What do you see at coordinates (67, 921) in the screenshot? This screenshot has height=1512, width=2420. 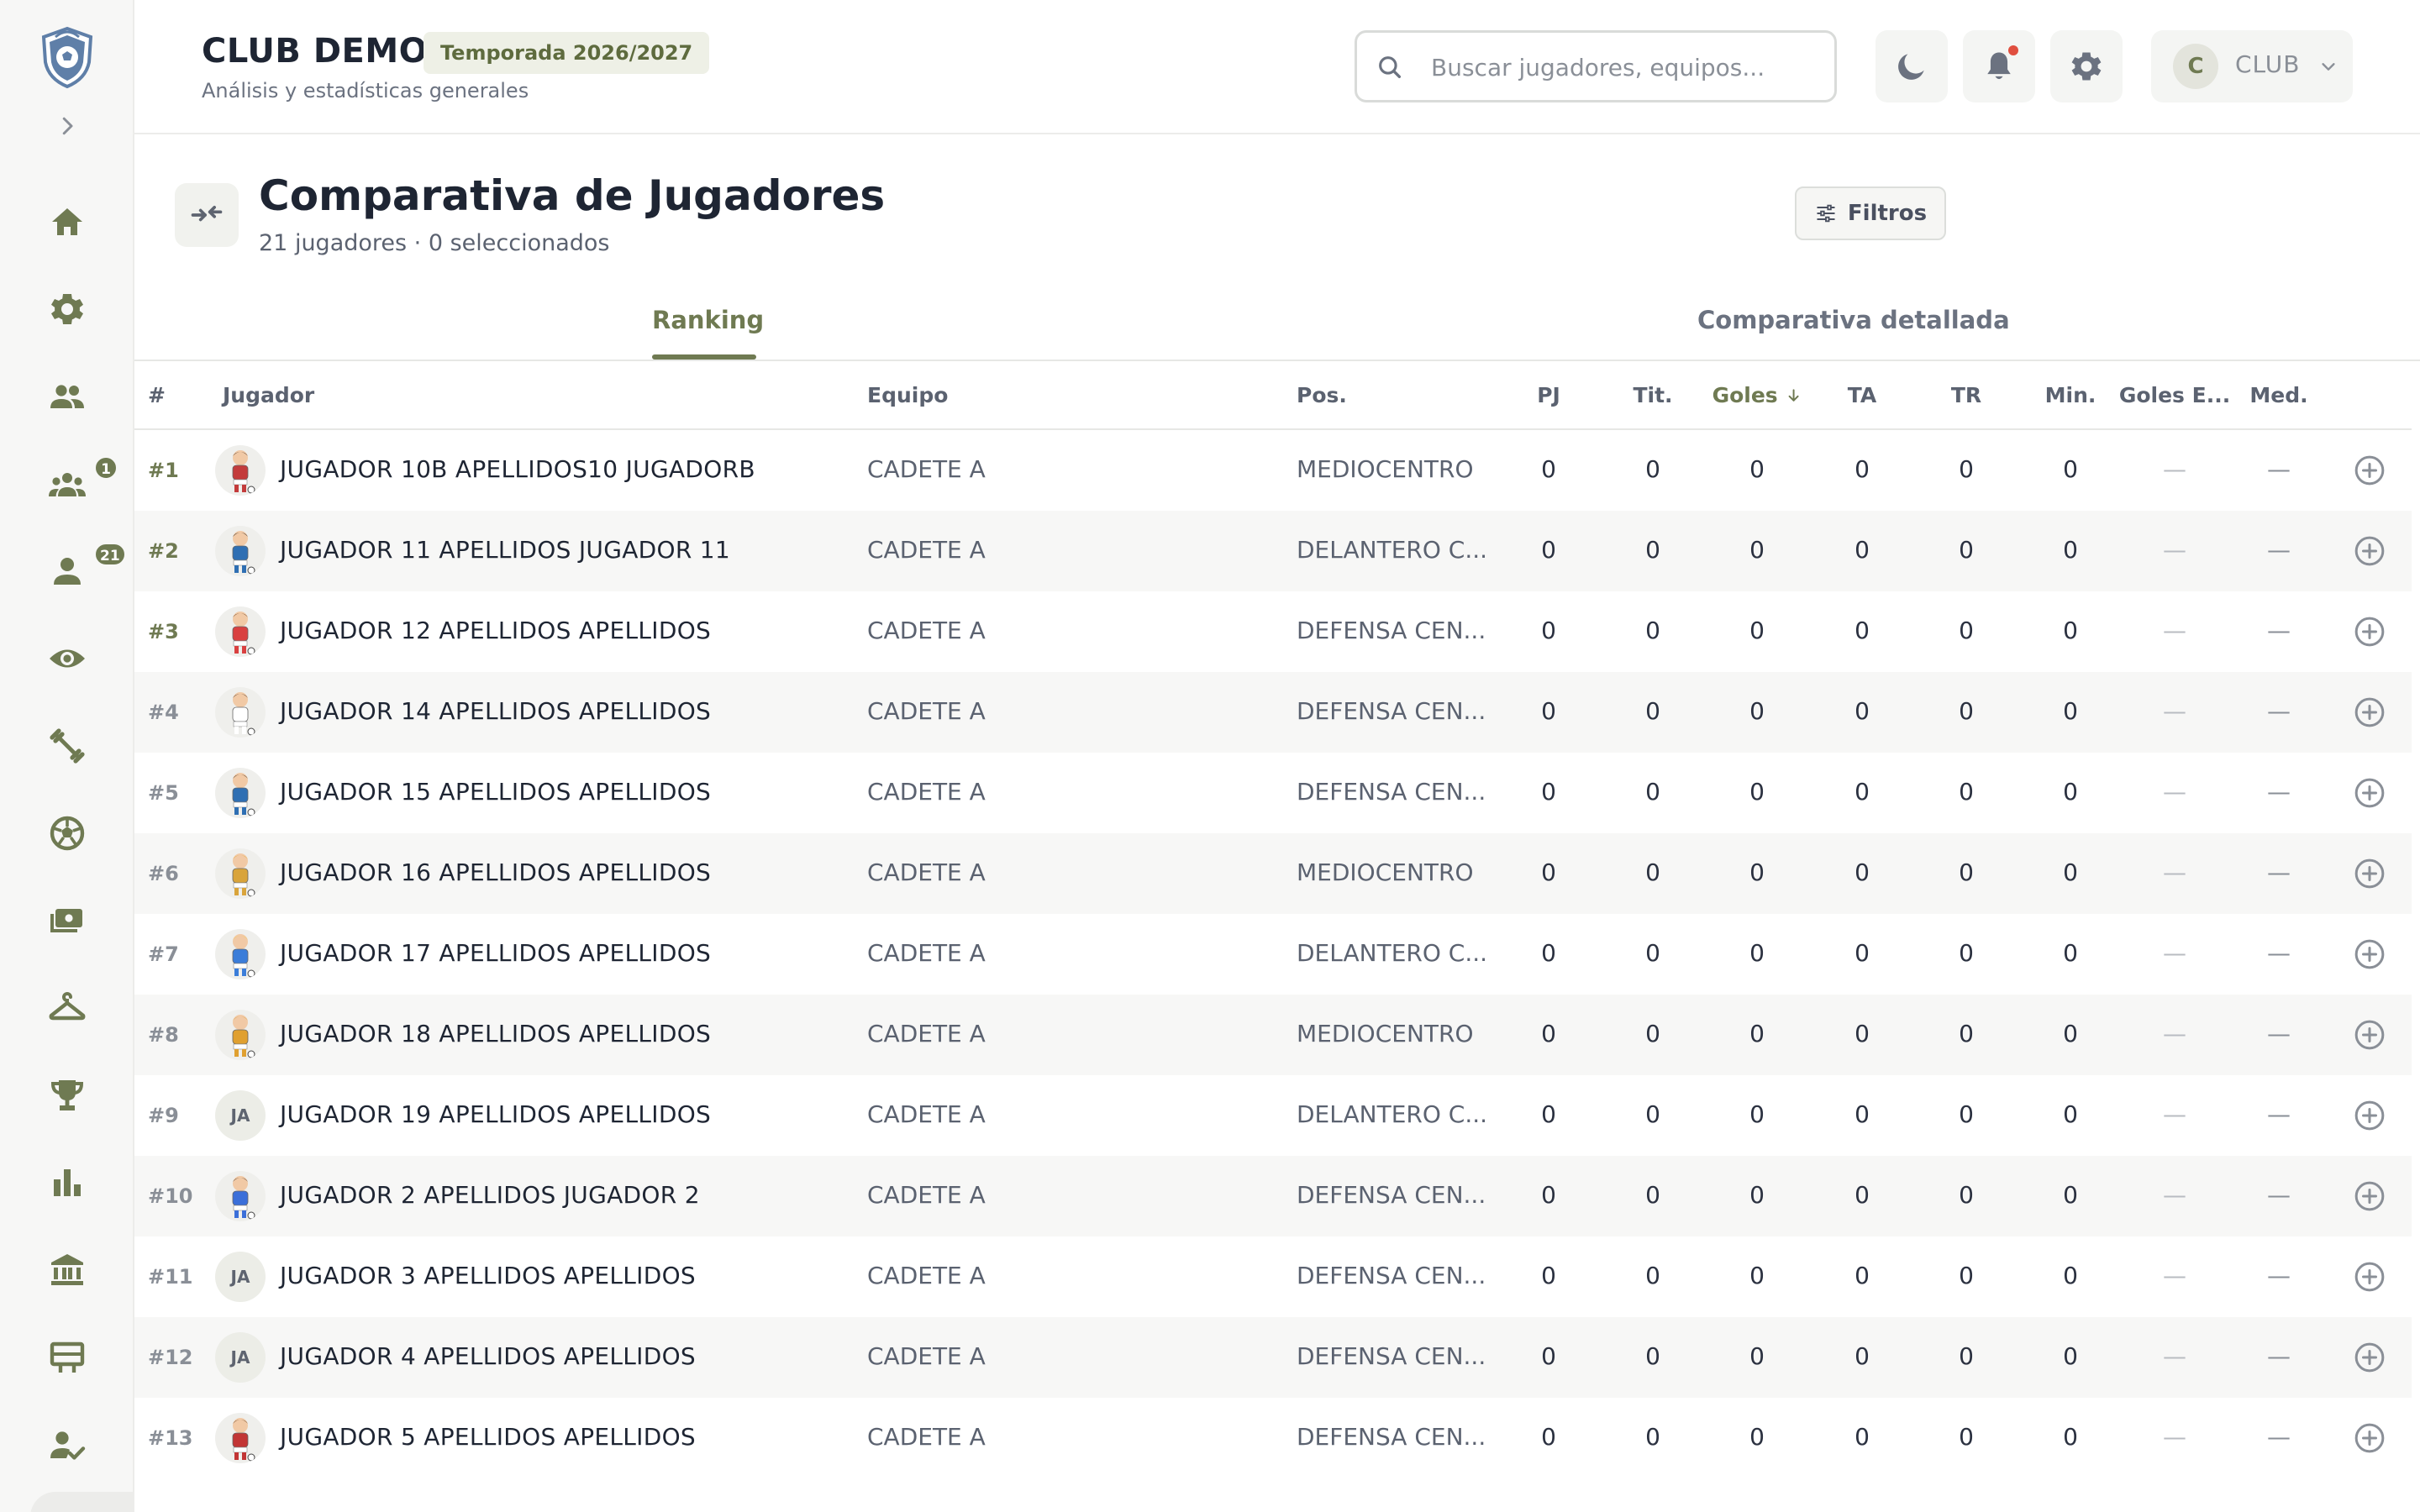 I see `sidebar-item-payments` at bounding box center [67, 921].